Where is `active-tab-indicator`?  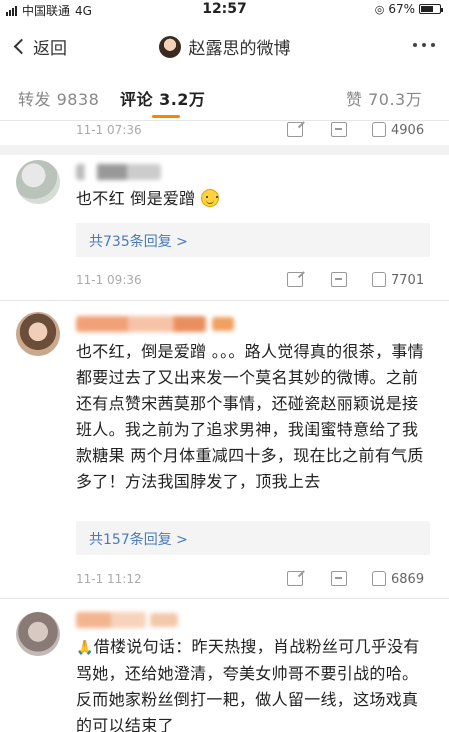
active-tab-indicator is located at coordinates (166, 116).